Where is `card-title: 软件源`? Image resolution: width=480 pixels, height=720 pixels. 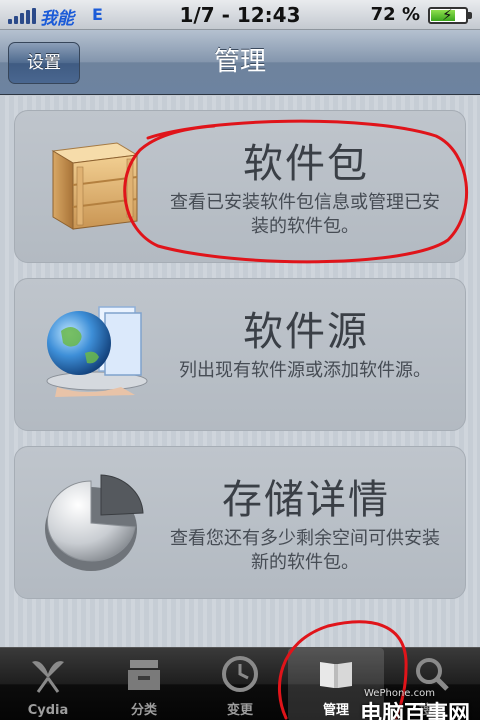
card-title: 软件源 is located at coordinates (306, 332).